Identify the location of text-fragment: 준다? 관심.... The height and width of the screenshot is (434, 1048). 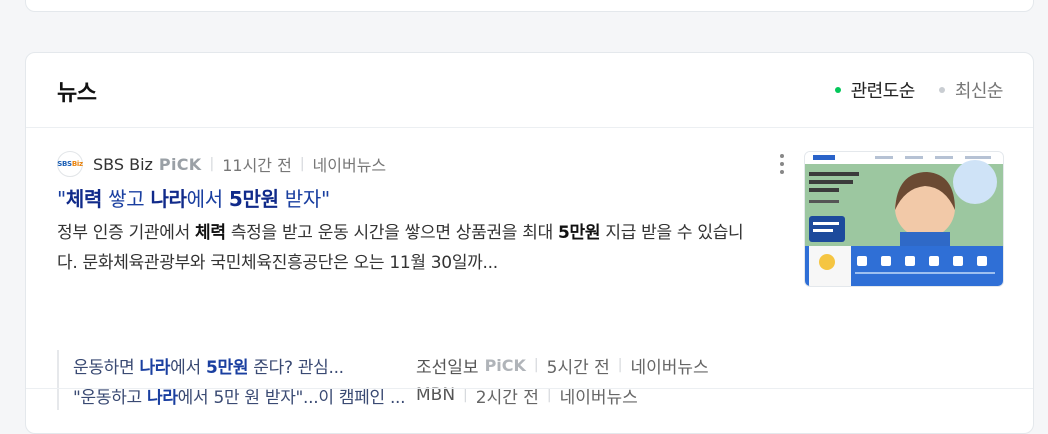
(296, 367).